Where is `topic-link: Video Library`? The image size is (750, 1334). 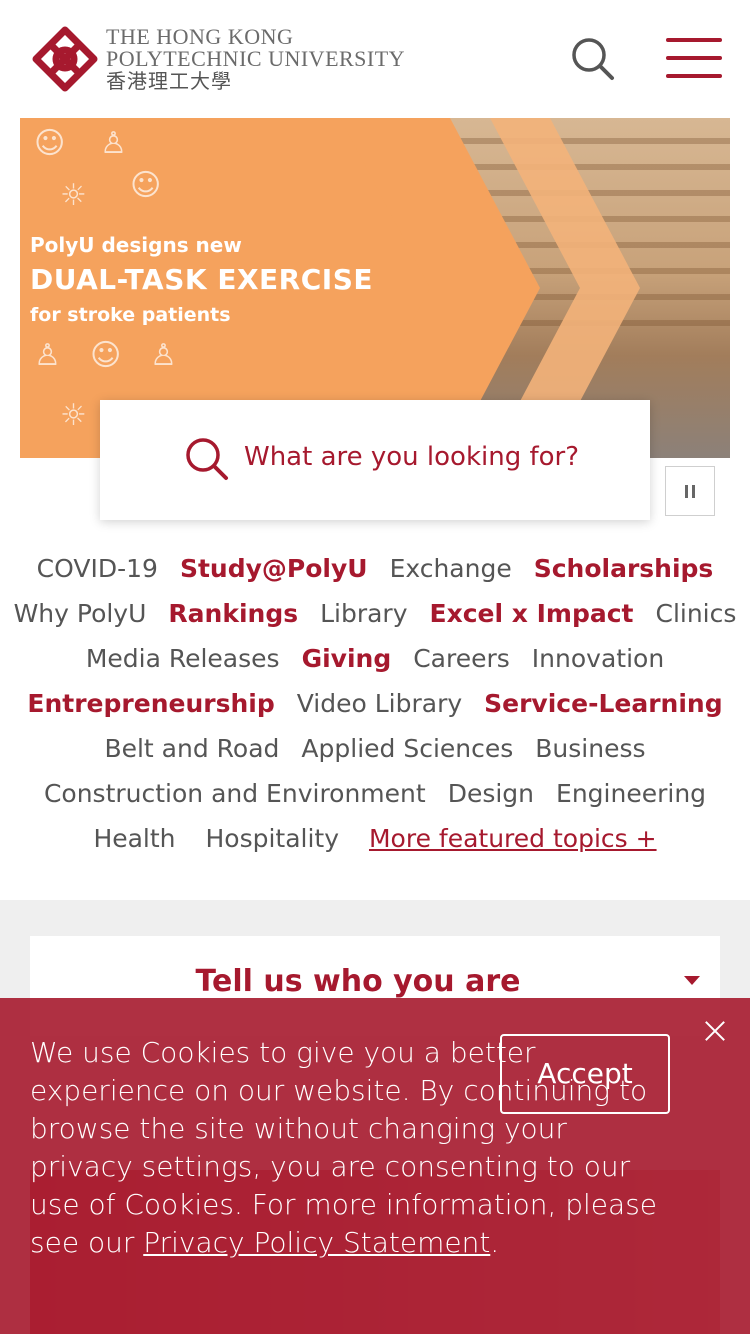
topic-link: Video Library is located at coordinates (379, 703).